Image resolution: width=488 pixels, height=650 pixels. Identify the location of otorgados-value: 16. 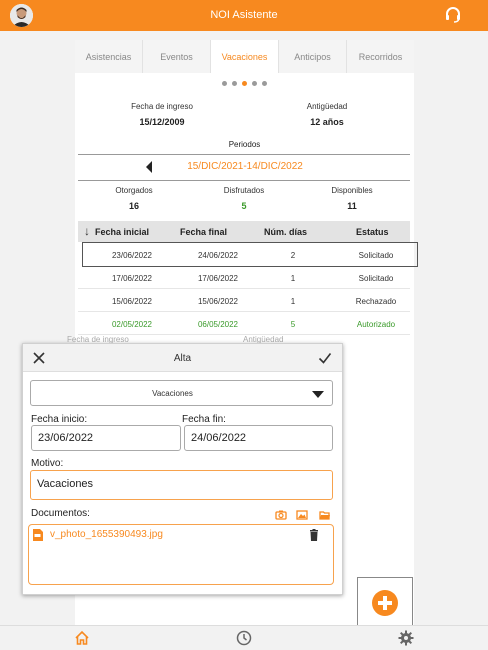
(133, 206).